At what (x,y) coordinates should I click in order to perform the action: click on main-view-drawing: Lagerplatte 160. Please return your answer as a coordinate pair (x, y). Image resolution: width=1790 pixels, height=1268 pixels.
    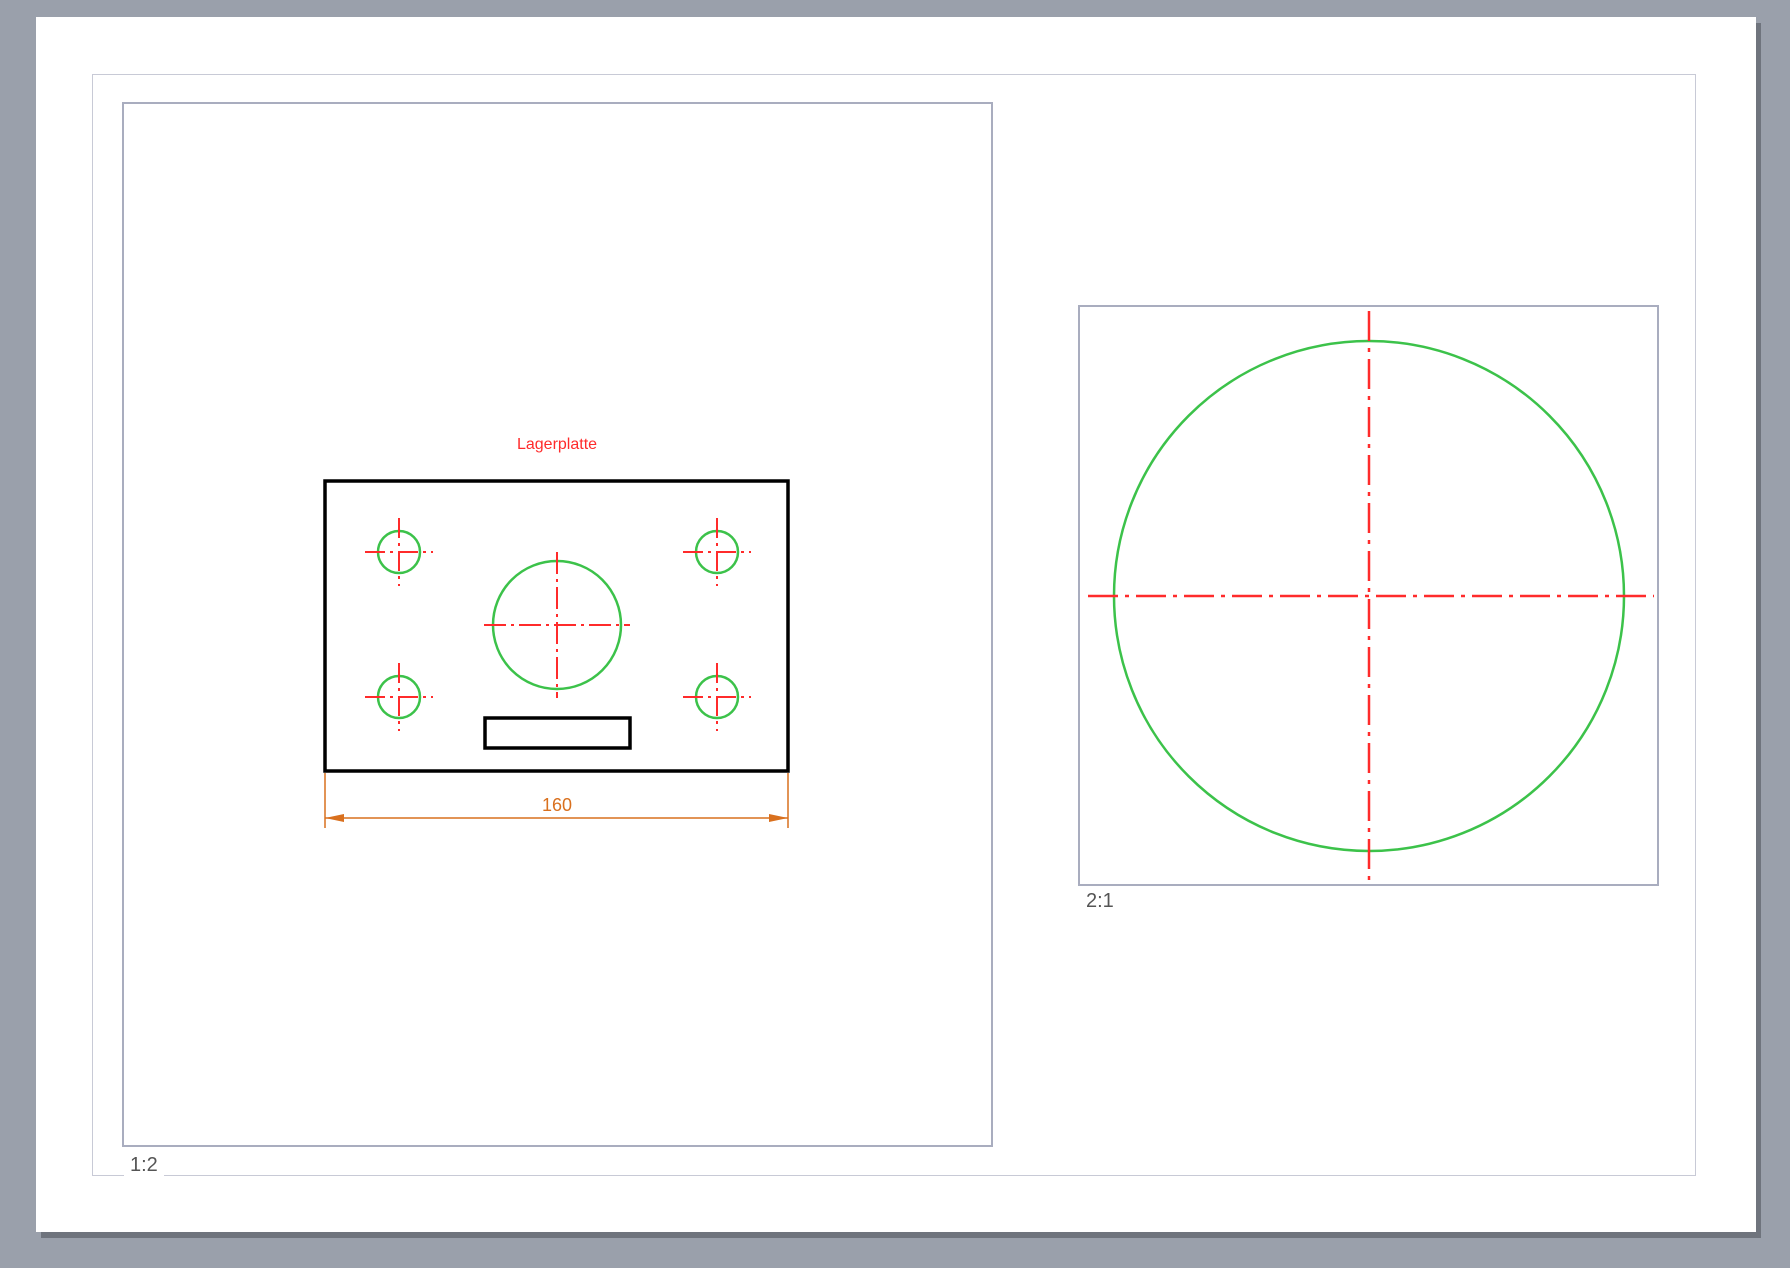
    Looking at the image, I should click on (556, 632).